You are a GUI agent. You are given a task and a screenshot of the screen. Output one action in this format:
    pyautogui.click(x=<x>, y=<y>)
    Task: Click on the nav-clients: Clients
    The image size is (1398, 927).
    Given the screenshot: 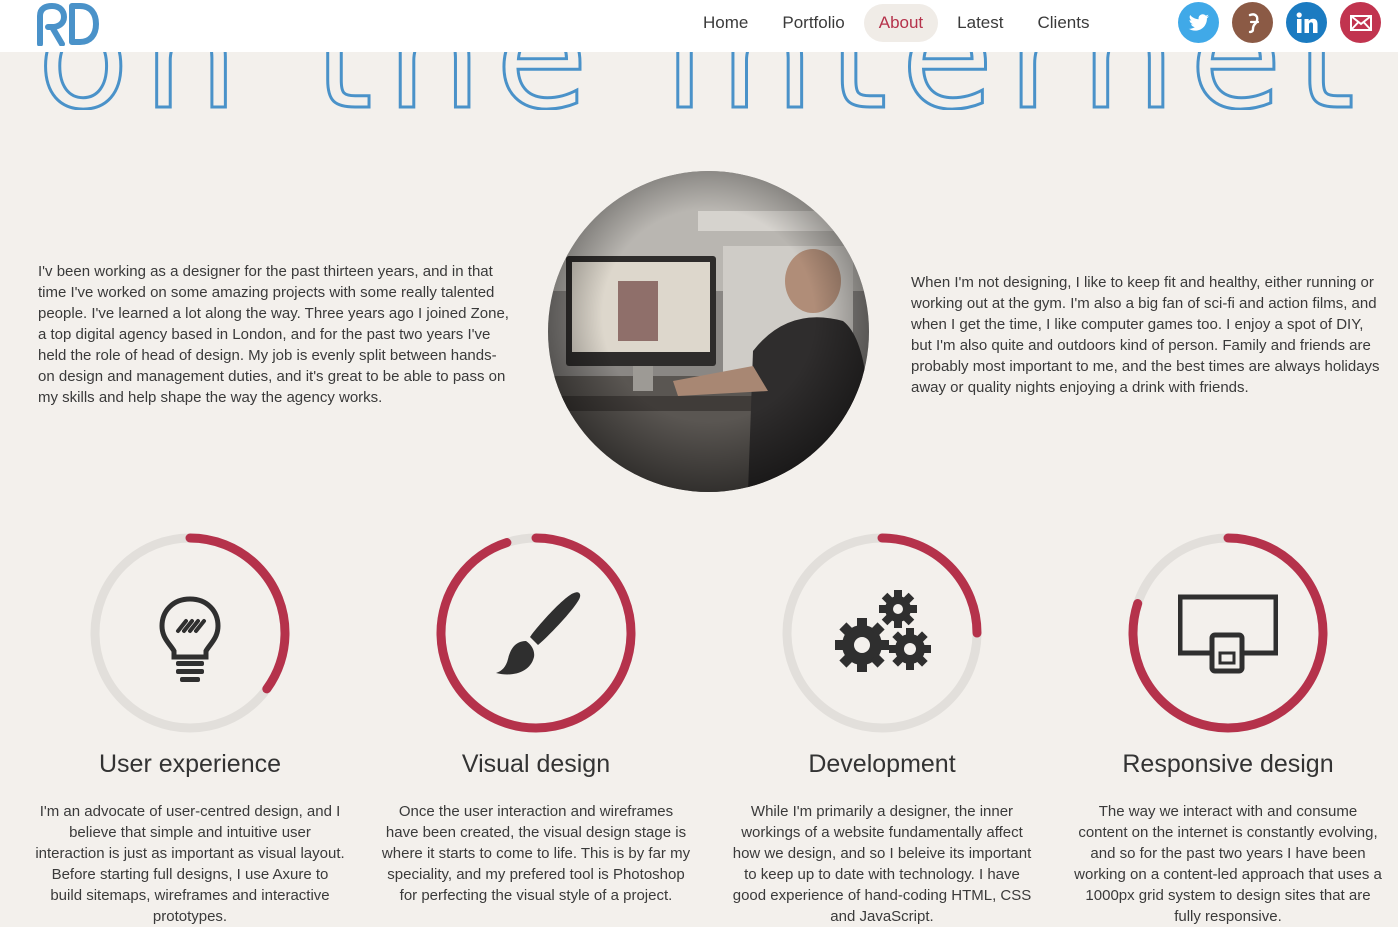 What is the action you would take?
    pyautogui.click(x=1063, y=23)
    